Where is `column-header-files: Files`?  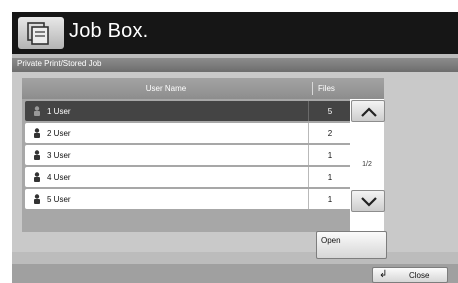 column-header-files: Files is located at coordinates (326, 88).